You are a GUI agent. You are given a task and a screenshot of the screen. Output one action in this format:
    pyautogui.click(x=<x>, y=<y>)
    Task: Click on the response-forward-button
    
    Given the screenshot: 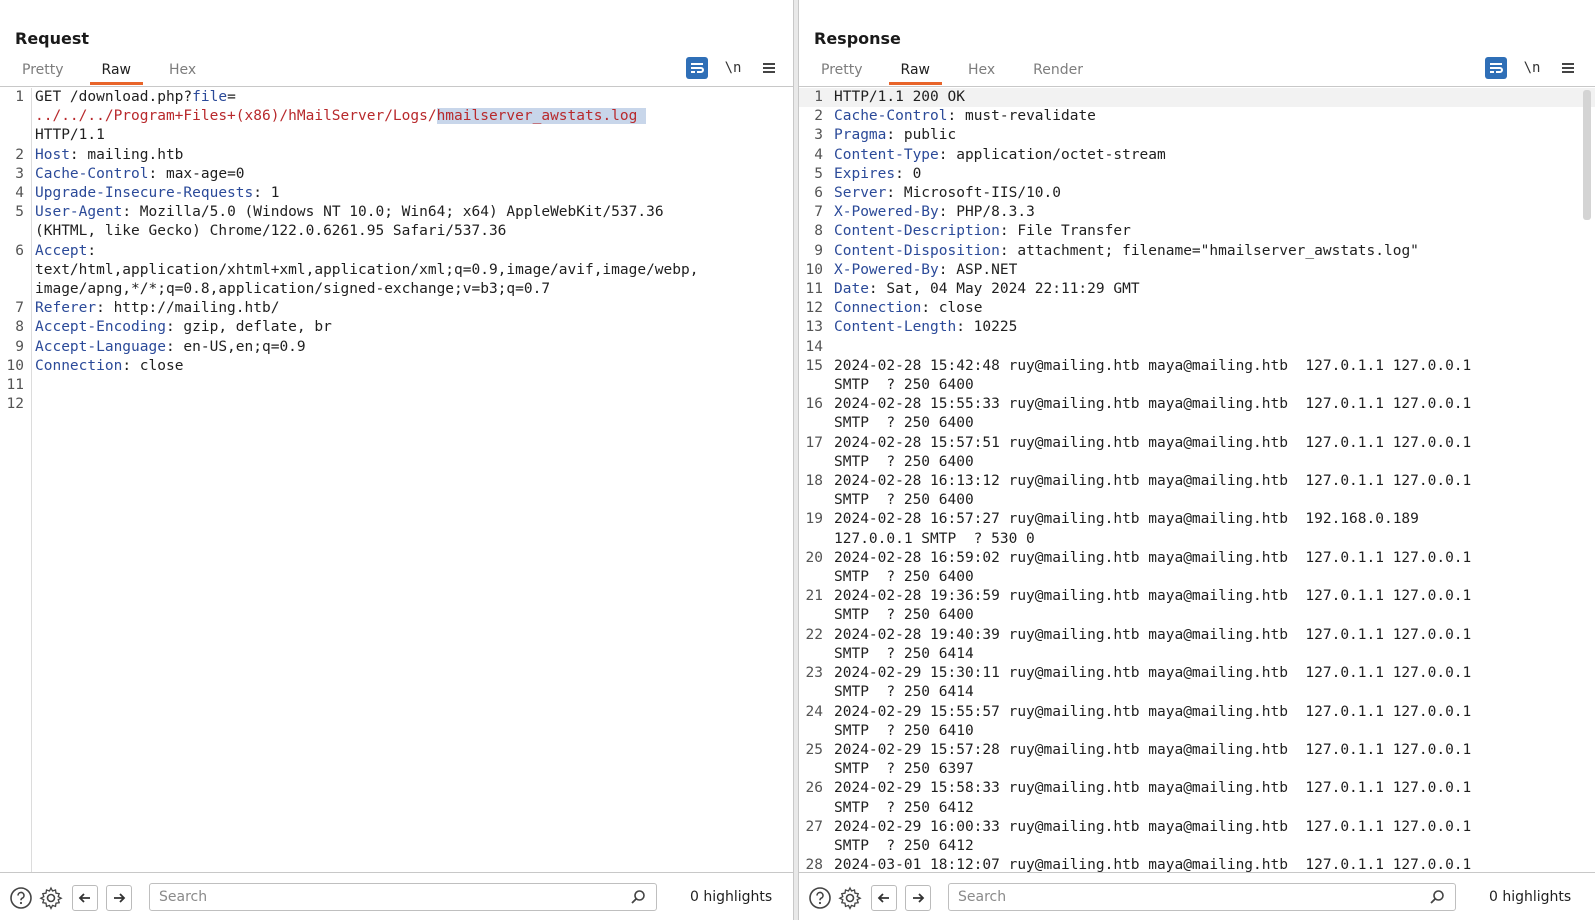 What is the action you would take?
    pyautogui.click(x=918, y=898)
    